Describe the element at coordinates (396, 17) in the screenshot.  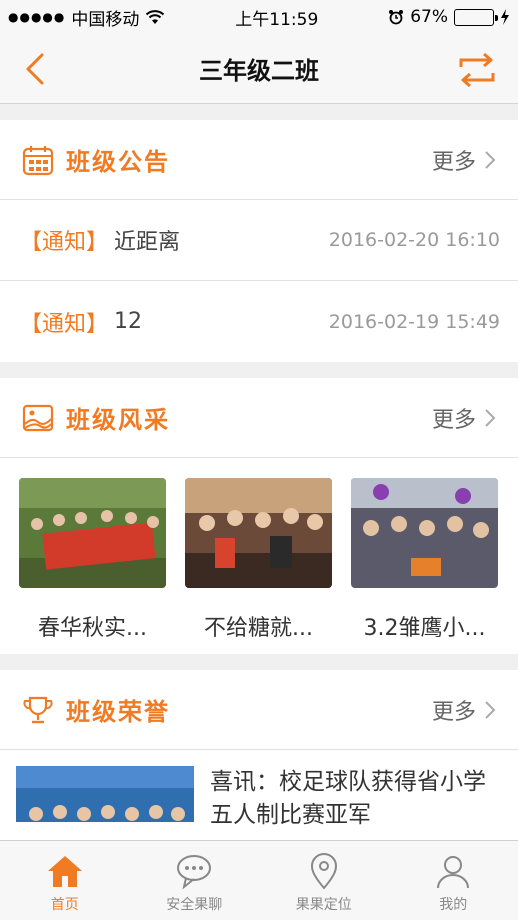
I see `alarm-icon` at that location.